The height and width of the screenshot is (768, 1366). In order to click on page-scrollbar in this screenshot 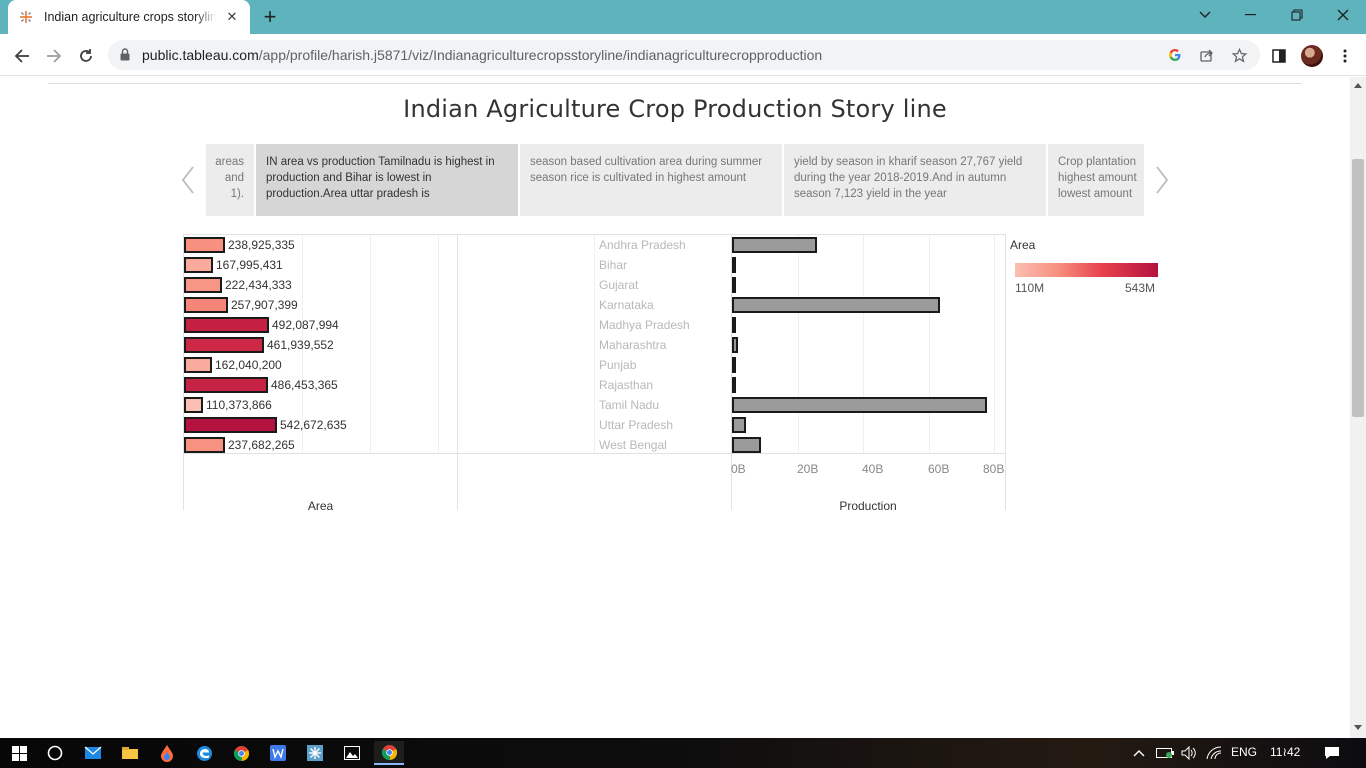, I will do `click(1358, 407)`.